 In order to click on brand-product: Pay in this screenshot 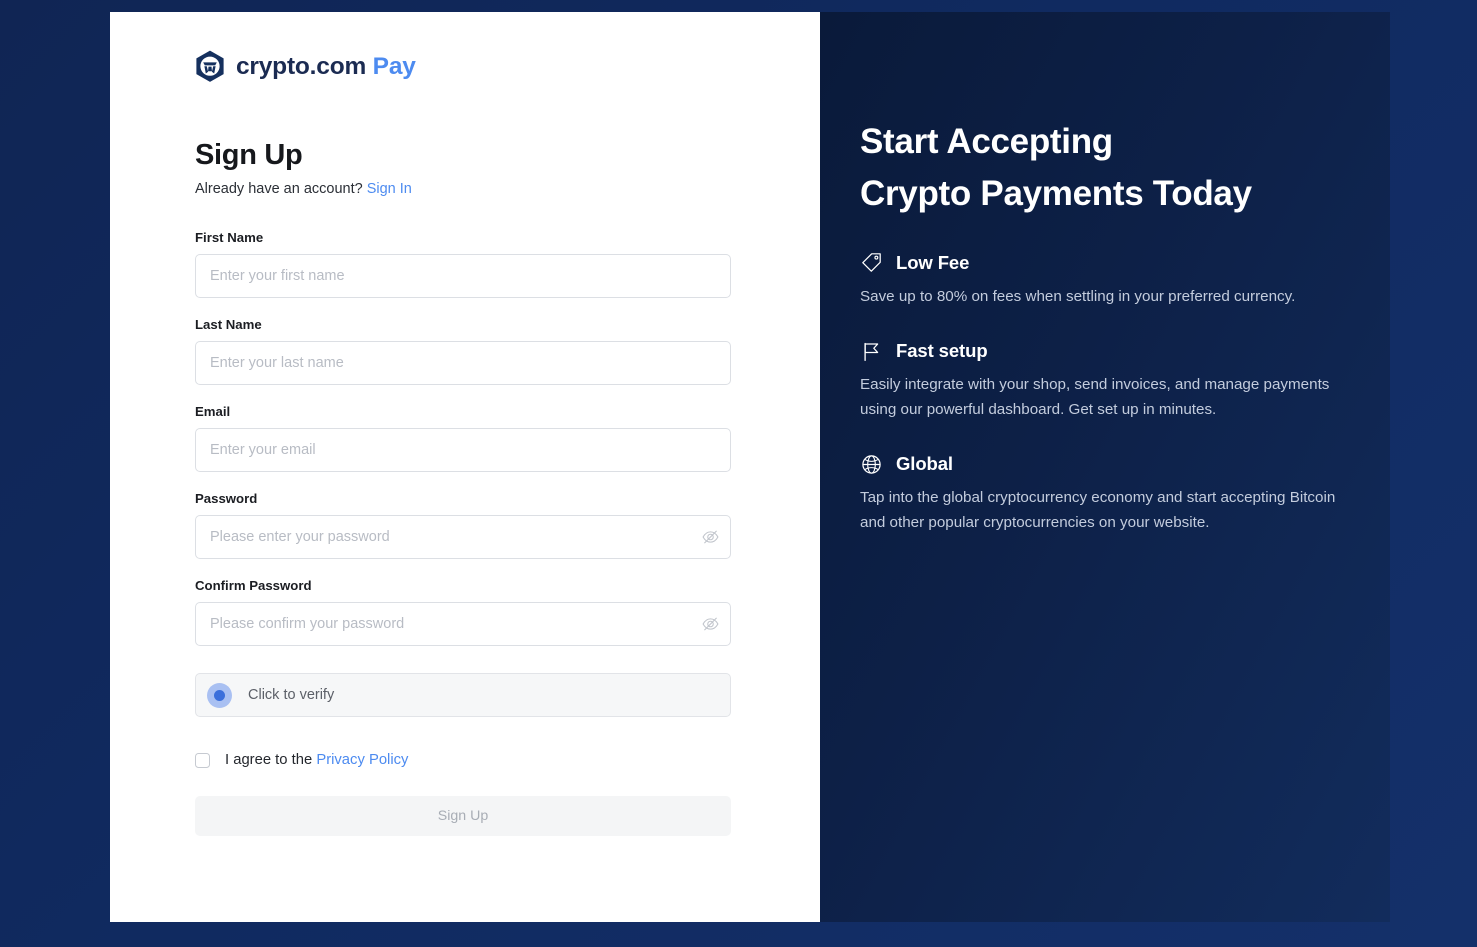, I will do `click(394, 66)`.